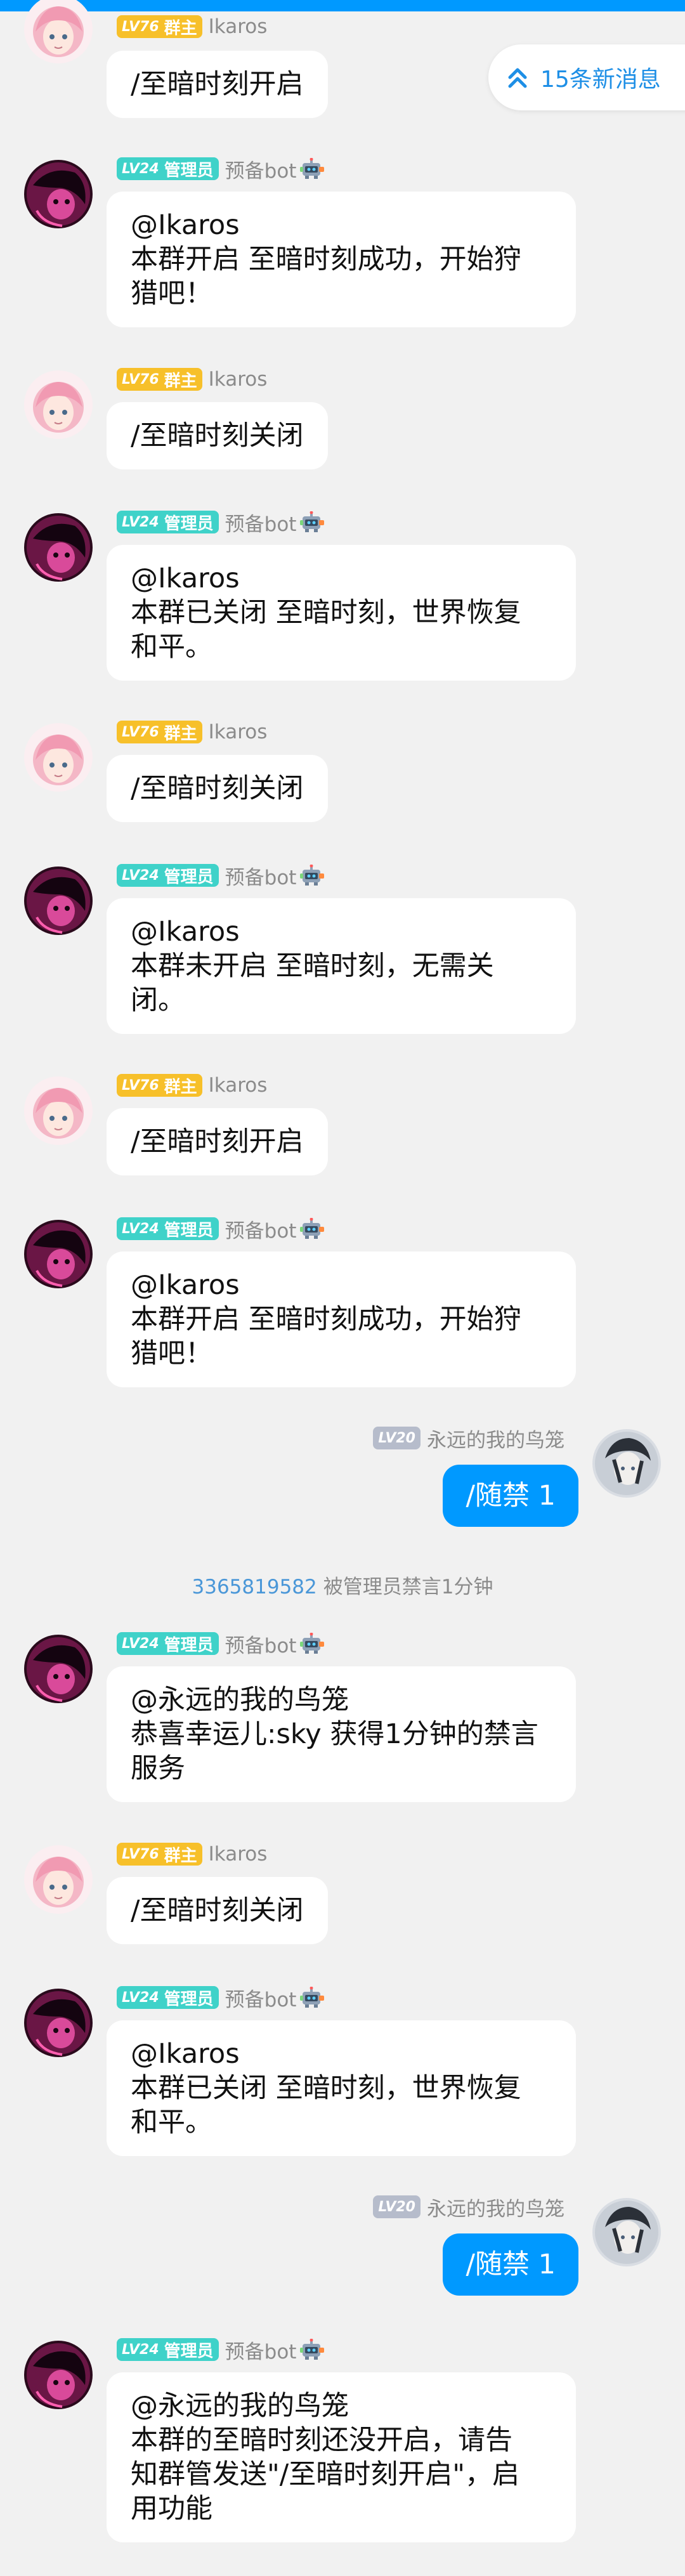 This screenshot has width=685, height=2576. I want to click on new-messages-label: 15条新消息, so click(600, 80).